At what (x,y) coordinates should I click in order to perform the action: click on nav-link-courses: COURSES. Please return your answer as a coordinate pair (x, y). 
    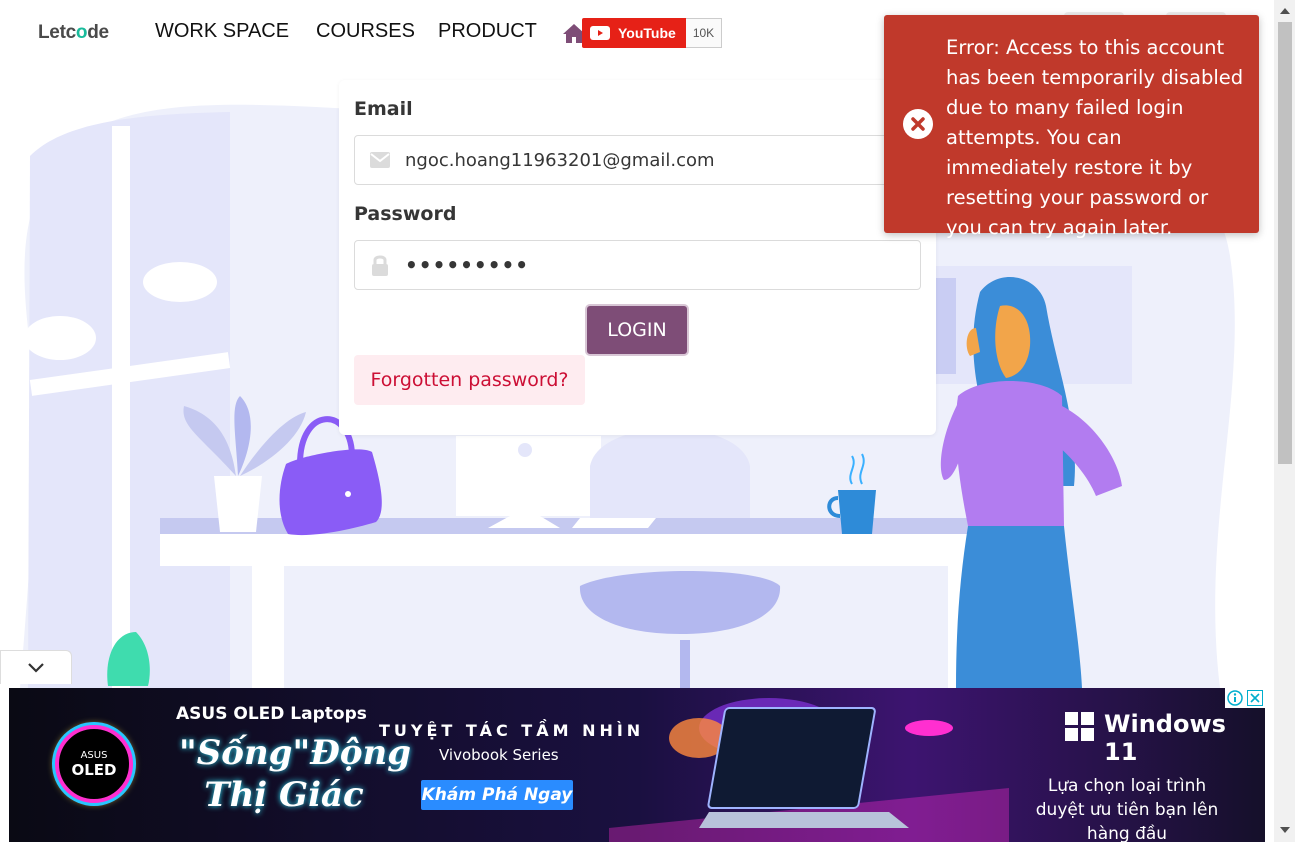
    Looking at the image, I should click on (365, 31).